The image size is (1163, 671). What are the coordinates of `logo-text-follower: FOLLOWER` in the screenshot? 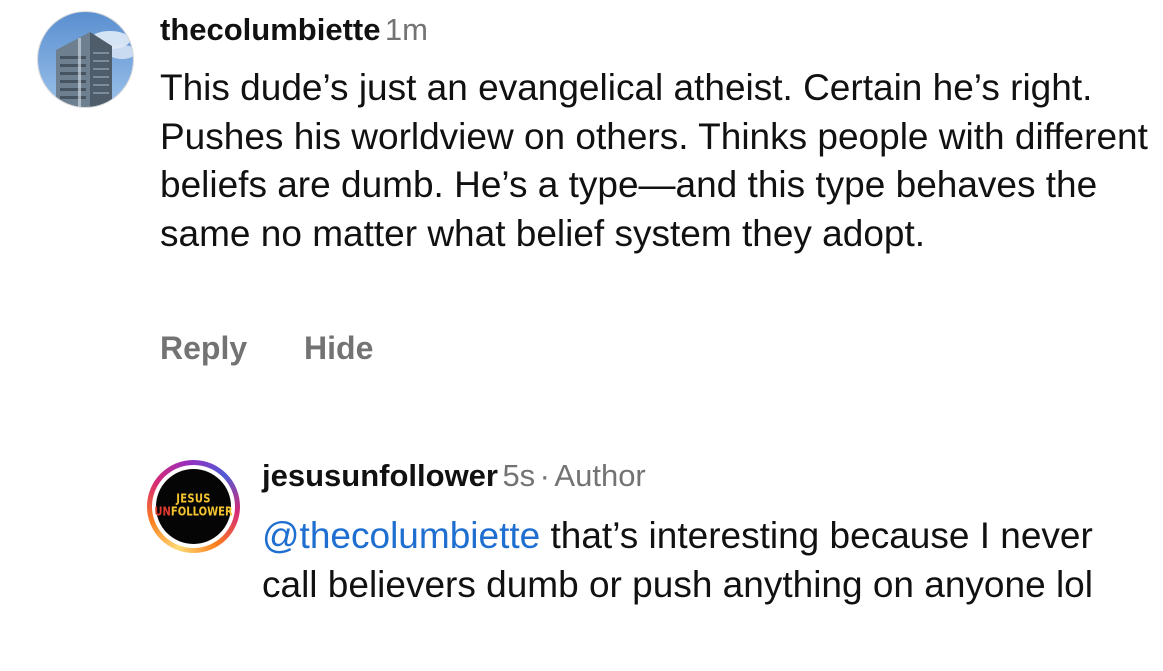 It's located at (201, 512).